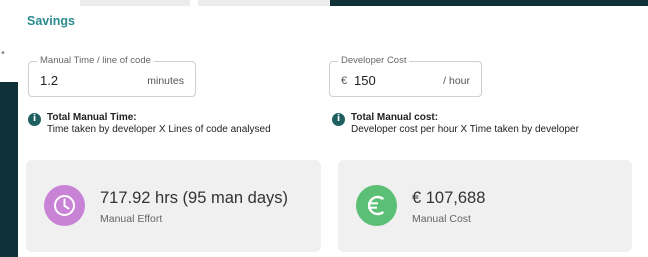 The height and width of the screenshot is (257, 648). I want to click on developer-cost-label: Developer Cost, so click(374, 60).